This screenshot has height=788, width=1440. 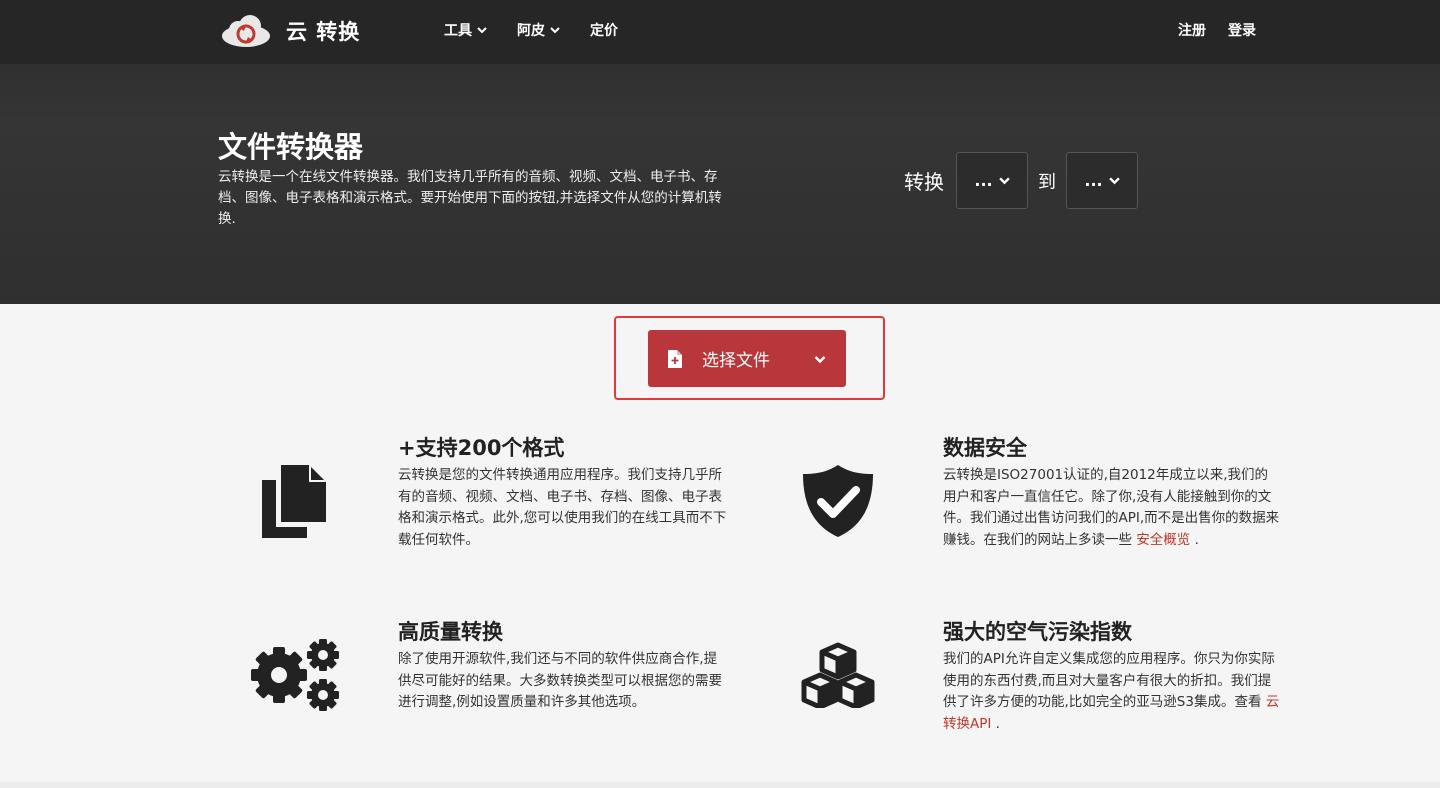 I want to click on file-add-icon, so click(x=675, y=358).